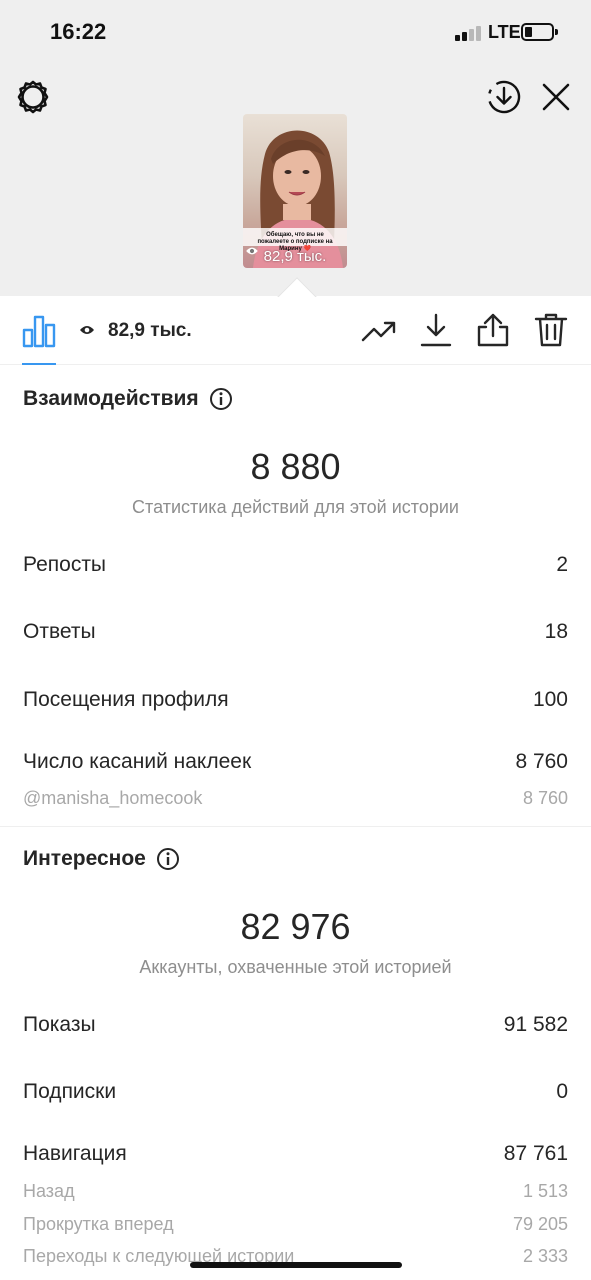 The image size is (591, 1280). I want to click on metric-label: Число касаний наклеек, so click(137, 761).